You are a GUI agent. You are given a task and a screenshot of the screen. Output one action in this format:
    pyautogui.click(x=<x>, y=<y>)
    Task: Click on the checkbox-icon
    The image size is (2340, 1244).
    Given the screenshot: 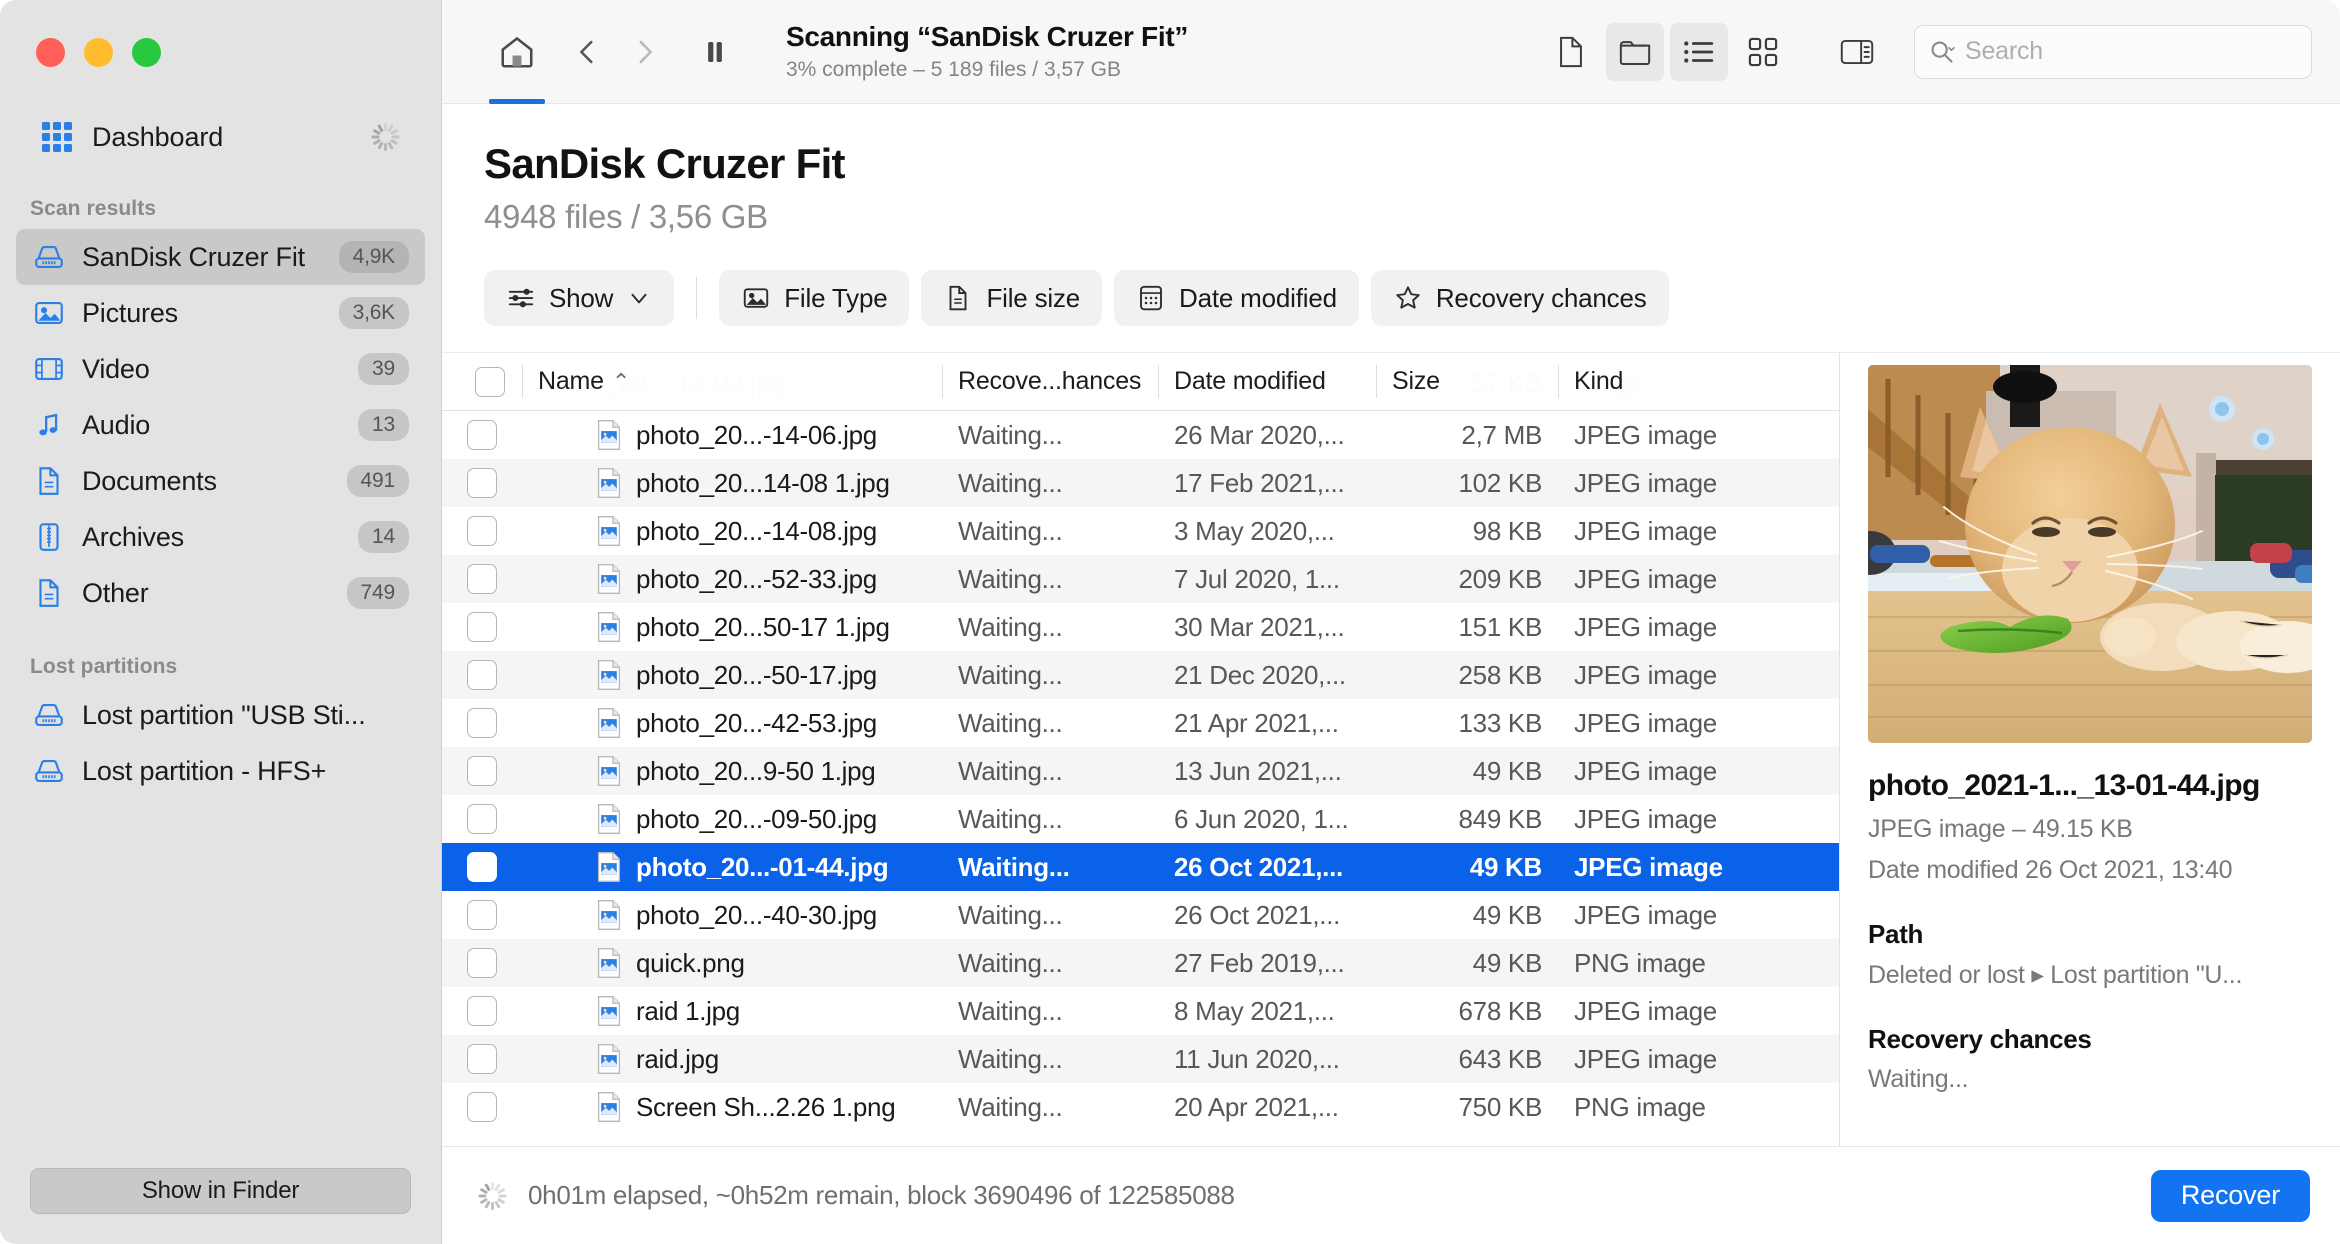 What is the action you would take?
    pyautogui.click(x=482, y=627)
    